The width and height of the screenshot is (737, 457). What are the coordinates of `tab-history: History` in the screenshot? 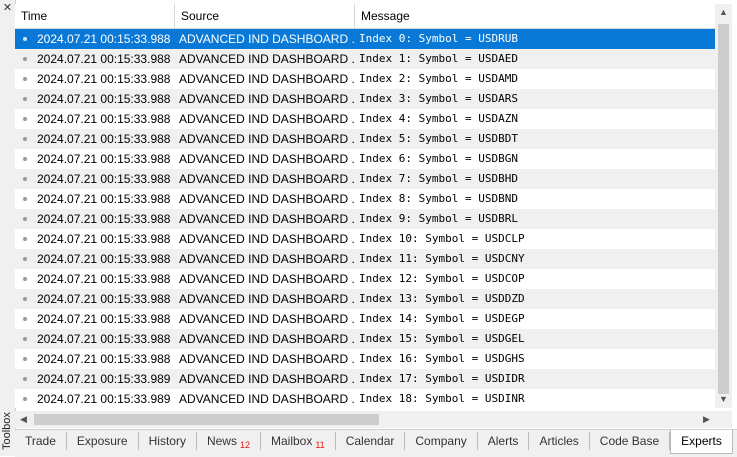 It's located at (168, 441).